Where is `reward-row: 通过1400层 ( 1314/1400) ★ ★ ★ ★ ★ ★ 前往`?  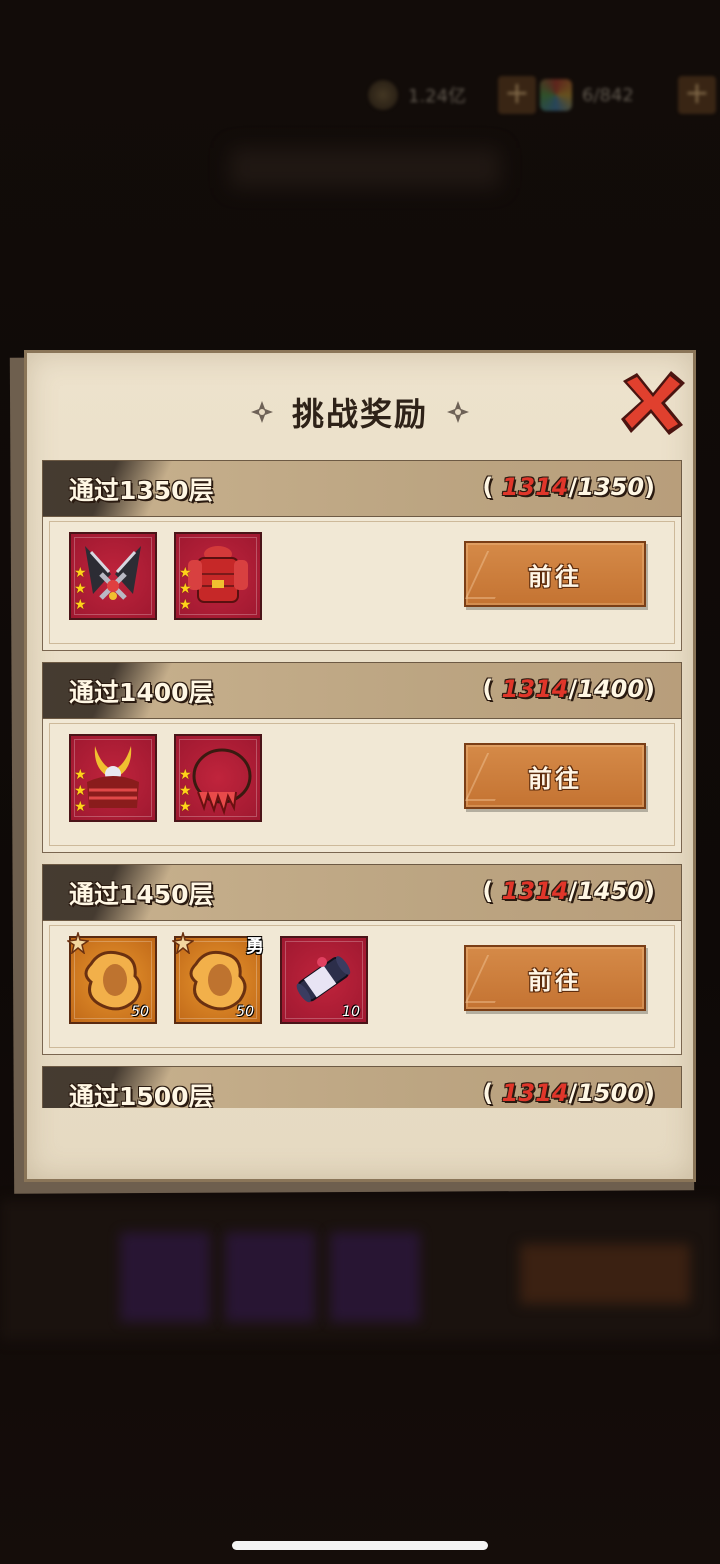
reward-row: 通过1400层 ( 1314/1400) ★ ★ ★ ★ ★ ★ 前往 is located at coordinates (362, 757).